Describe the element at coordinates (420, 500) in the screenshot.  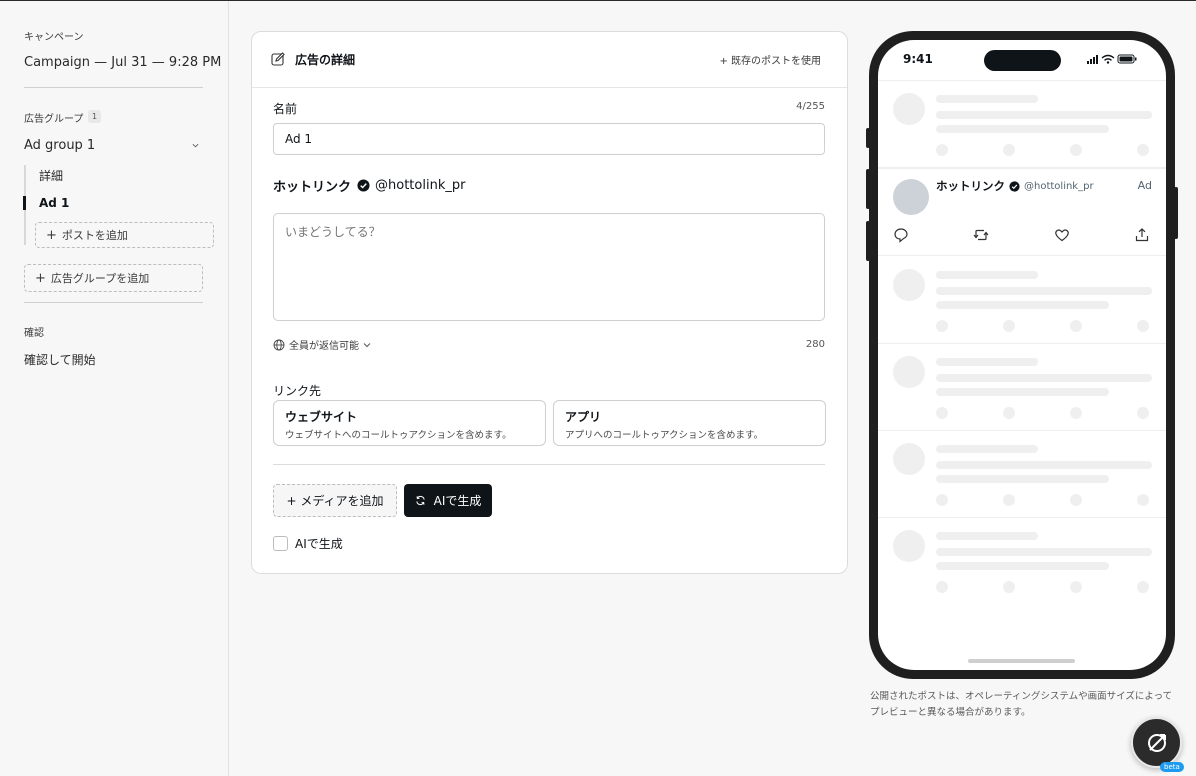
I see `refresh-icon` at that location.